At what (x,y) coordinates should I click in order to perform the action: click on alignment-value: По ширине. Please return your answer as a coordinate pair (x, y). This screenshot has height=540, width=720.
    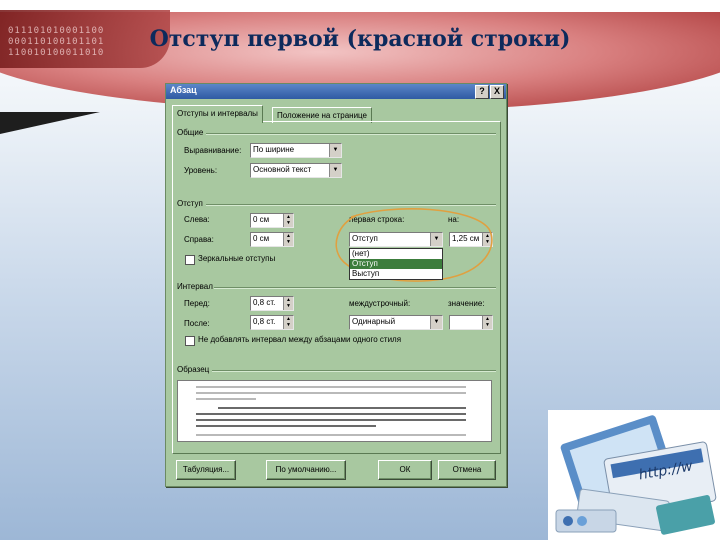
    Looking at the image, I should click on (274, 149).